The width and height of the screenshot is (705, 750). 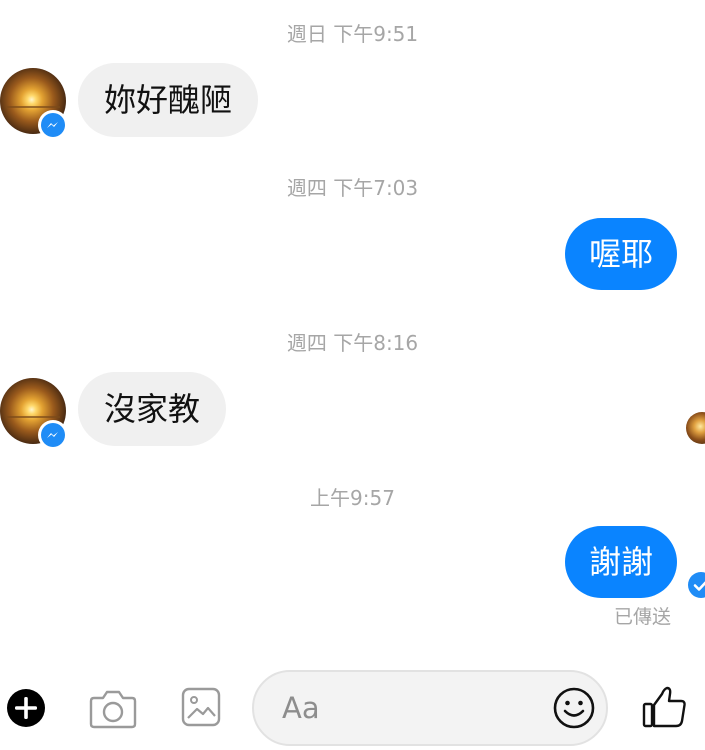 I want to click on plus-circle-icon, so click(x=26, y=708).